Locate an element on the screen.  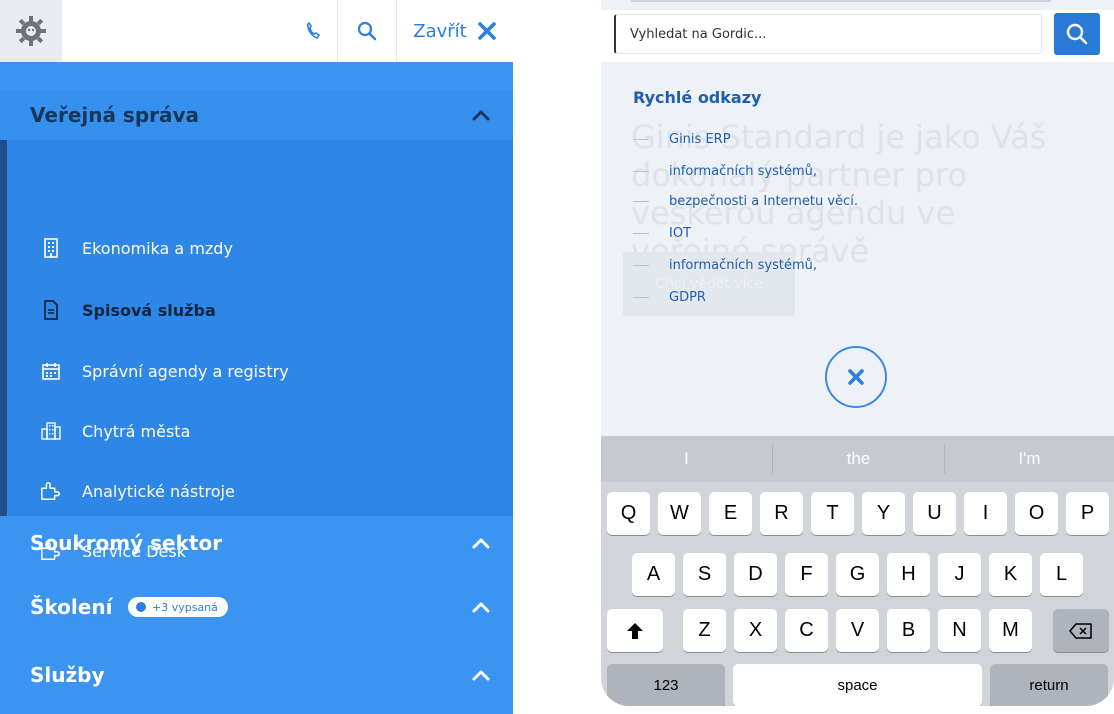
key: Z is located at coordinates (704, 630).